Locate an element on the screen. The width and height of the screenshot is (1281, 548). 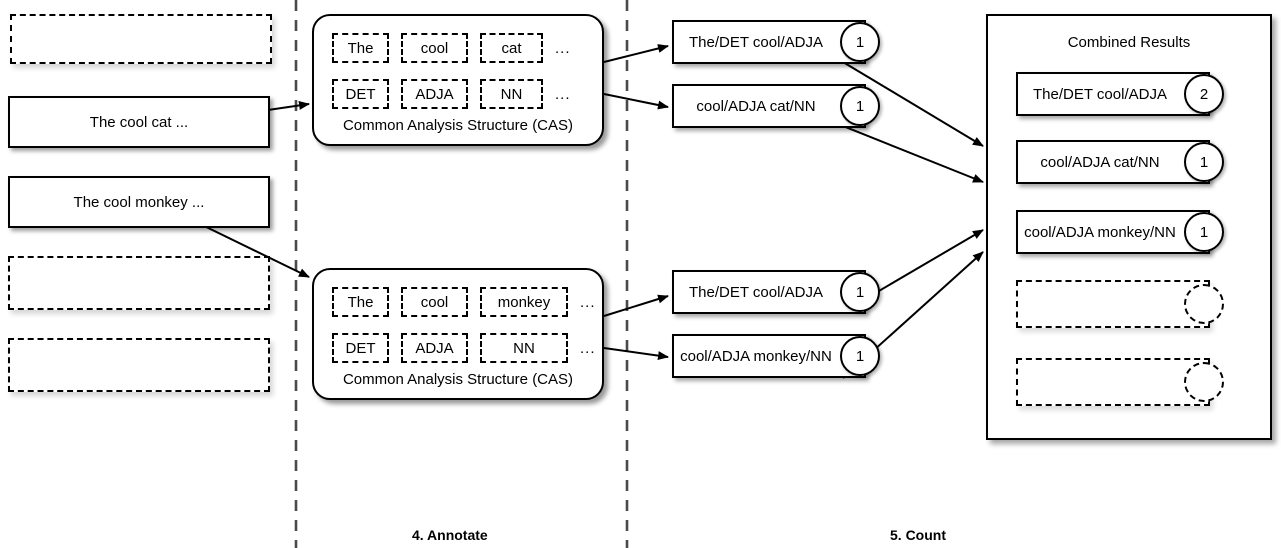
ngram-monkey-the-det-cool-adja: The/DET cool/ADJA 1 is located at coordinates (788, 292).